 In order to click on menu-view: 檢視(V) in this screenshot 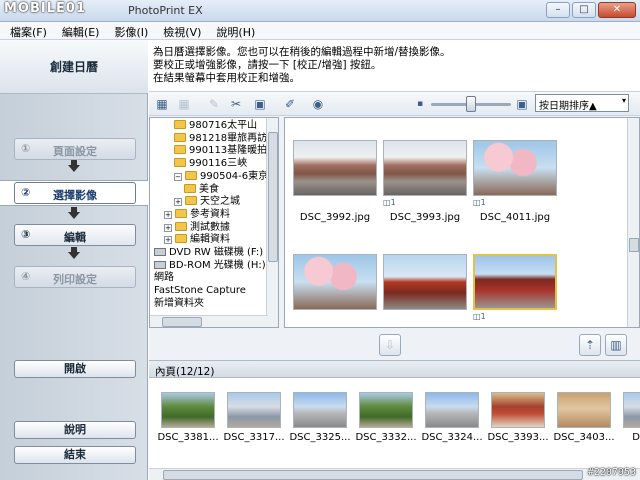, I will do `click(179, 30)`.